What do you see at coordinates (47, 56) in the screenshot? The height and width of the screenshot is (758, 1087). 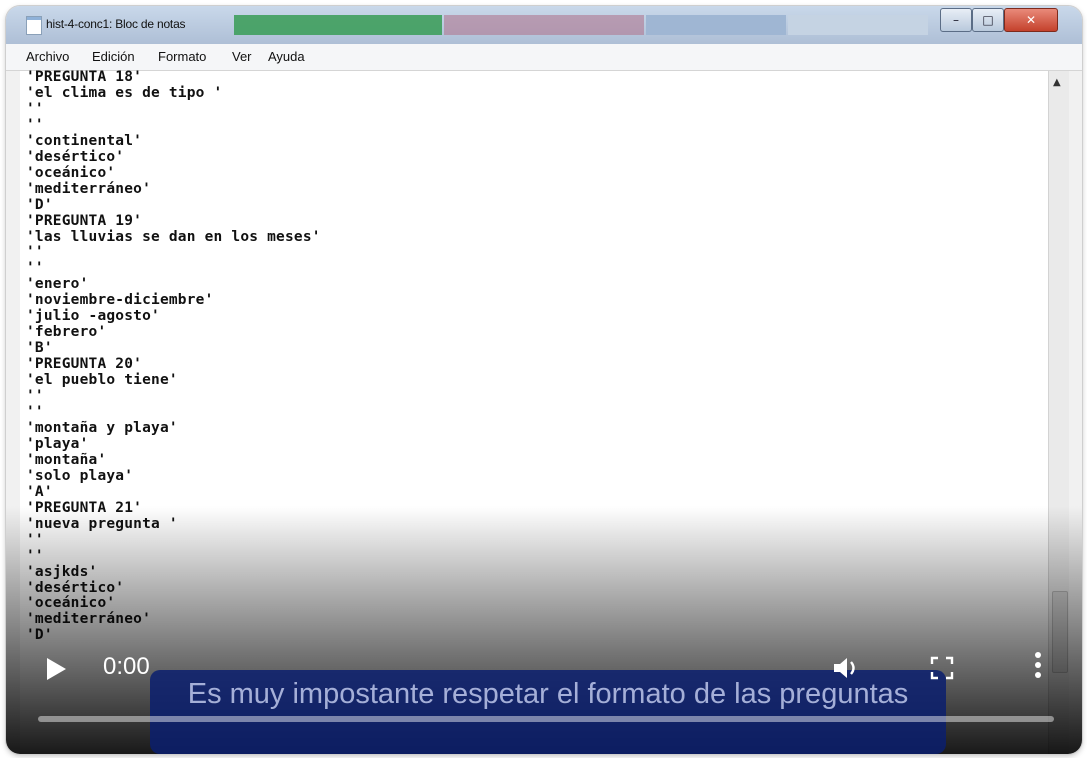 I see `menu-archivo: Archivo` at bounding box center [47, 56].